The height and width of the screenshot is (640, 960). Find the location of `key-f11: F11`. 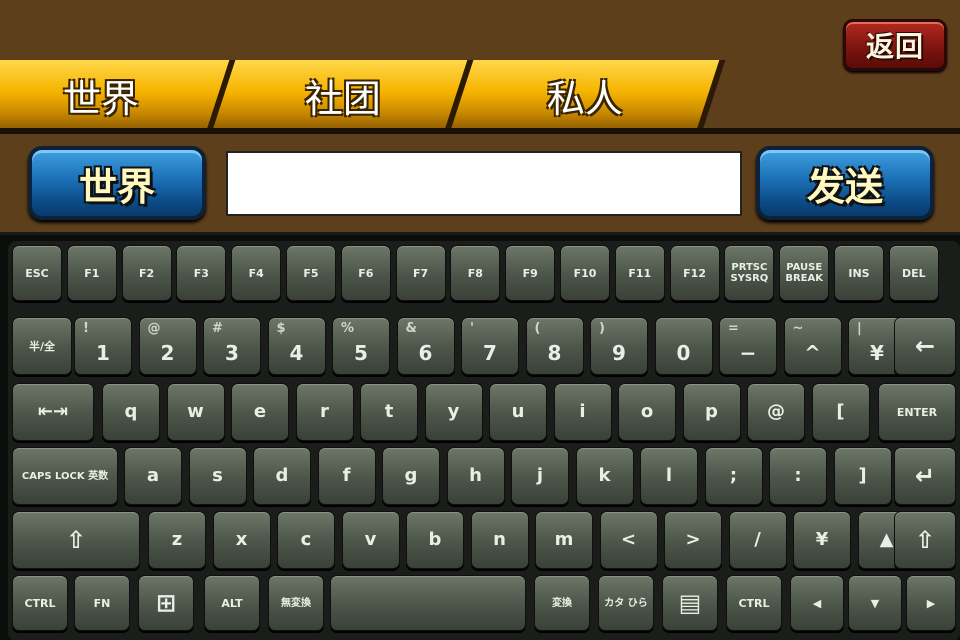

key-f11: F11 is located at coordinates (639, 273).